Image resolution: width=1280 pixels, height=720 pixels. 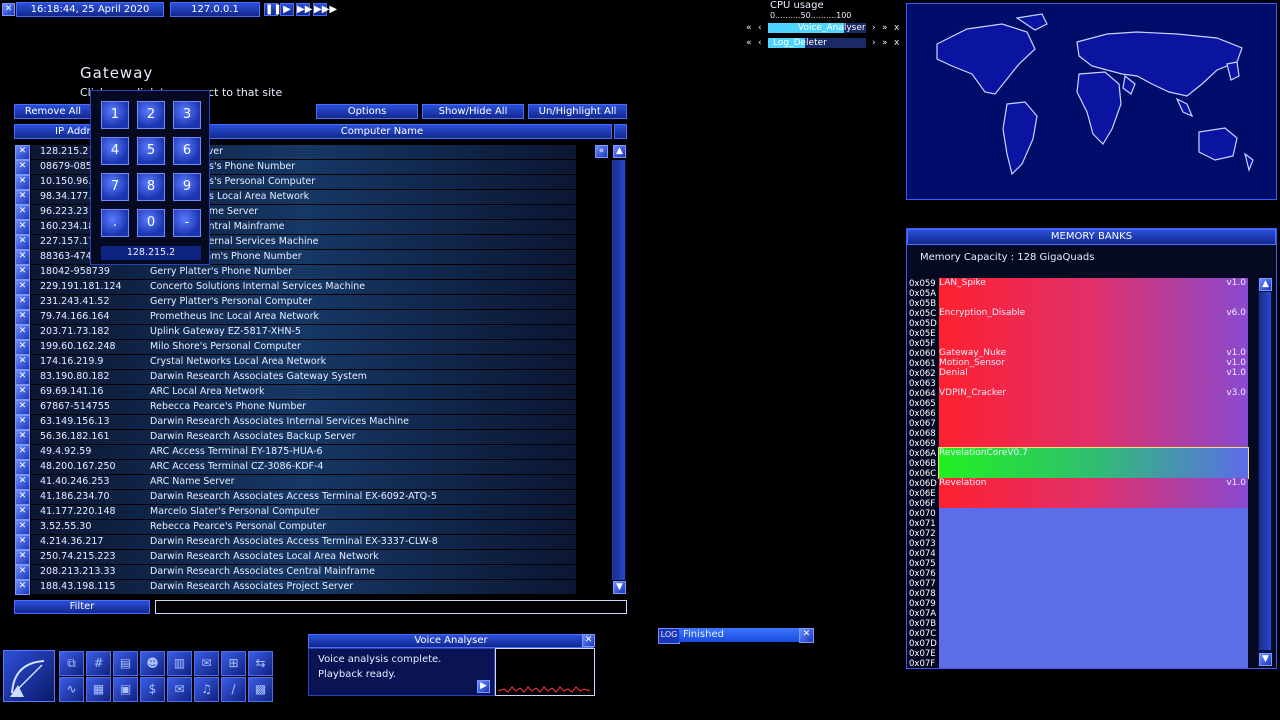 I want to click on column-header-name: Computer Name, so click(x=382, y=131).